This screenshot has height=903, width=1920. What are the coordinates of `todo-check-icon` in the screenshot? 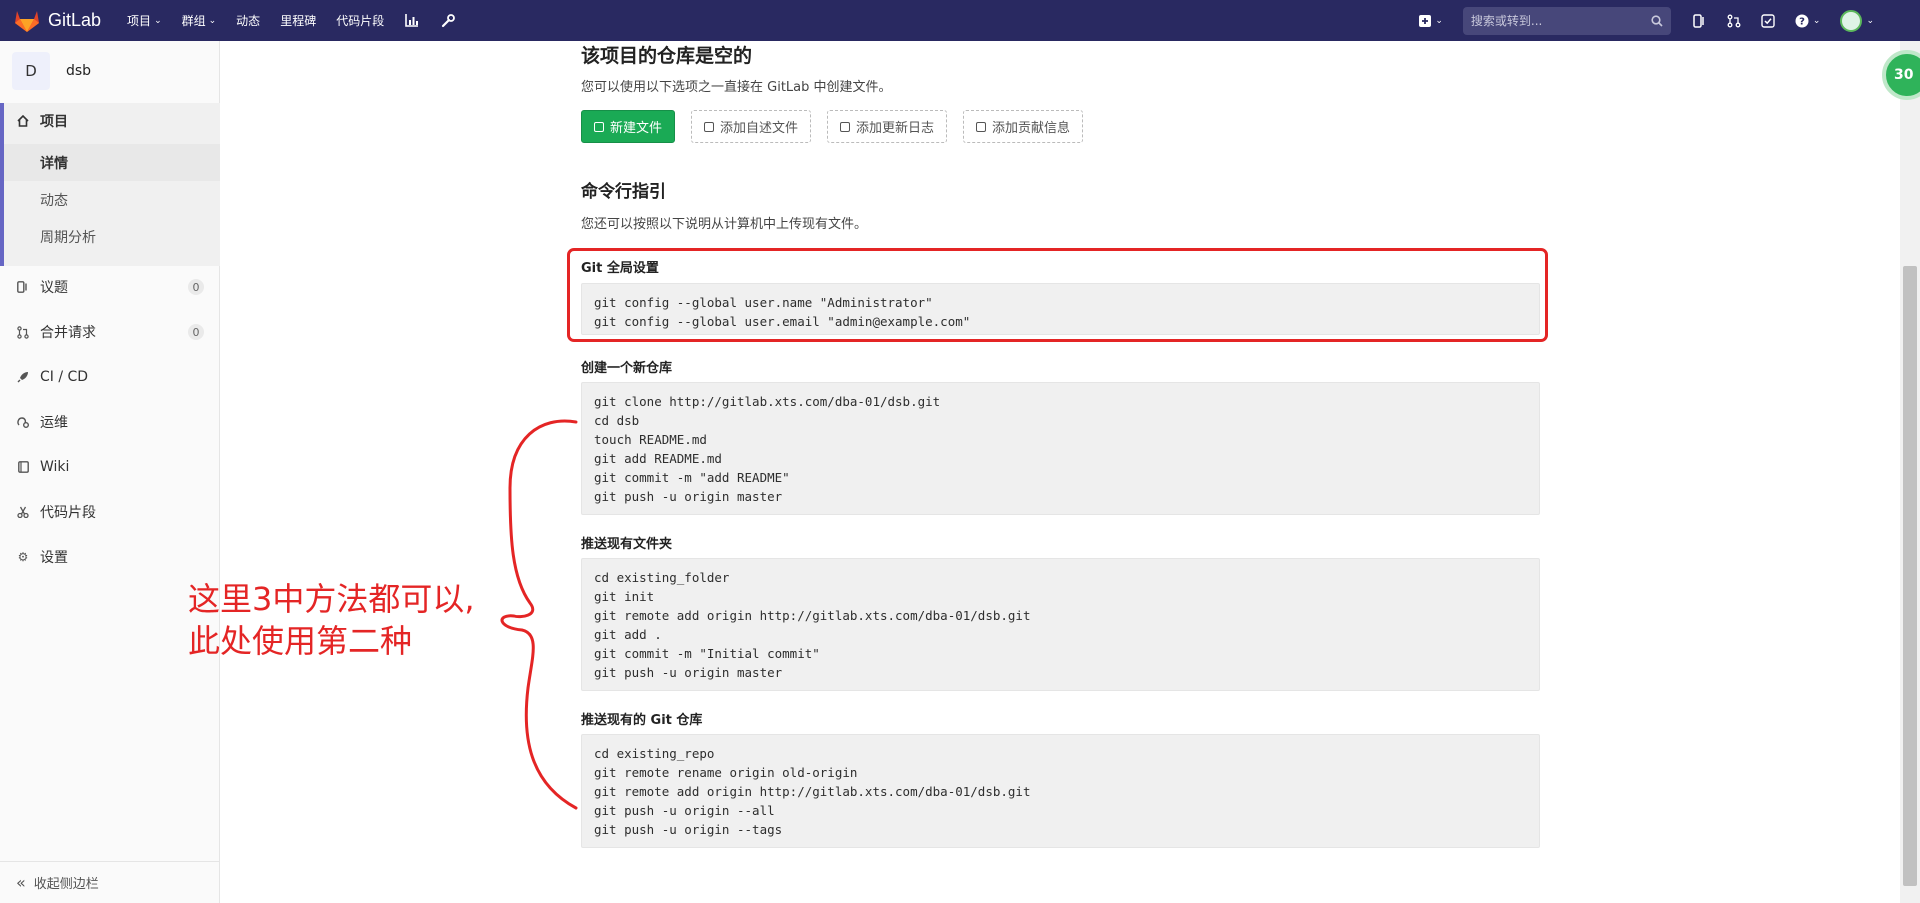 It's located at (1768, 20).